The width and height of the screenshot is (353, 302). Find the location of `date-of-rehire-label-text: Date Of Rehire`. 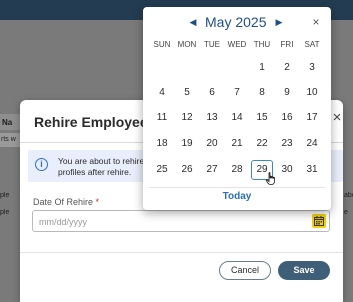

date-of-rehire-label-text: Date Of Rehire is located at coordinates (63, 202).